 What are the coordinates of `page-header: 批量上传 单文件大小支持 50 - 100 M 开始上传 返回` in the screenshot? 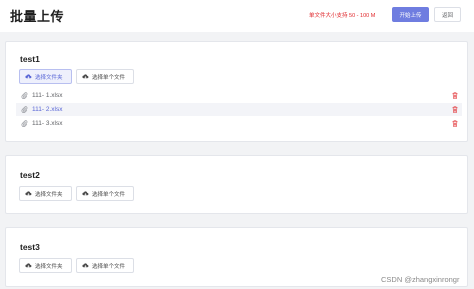 It's located at (237, 16).